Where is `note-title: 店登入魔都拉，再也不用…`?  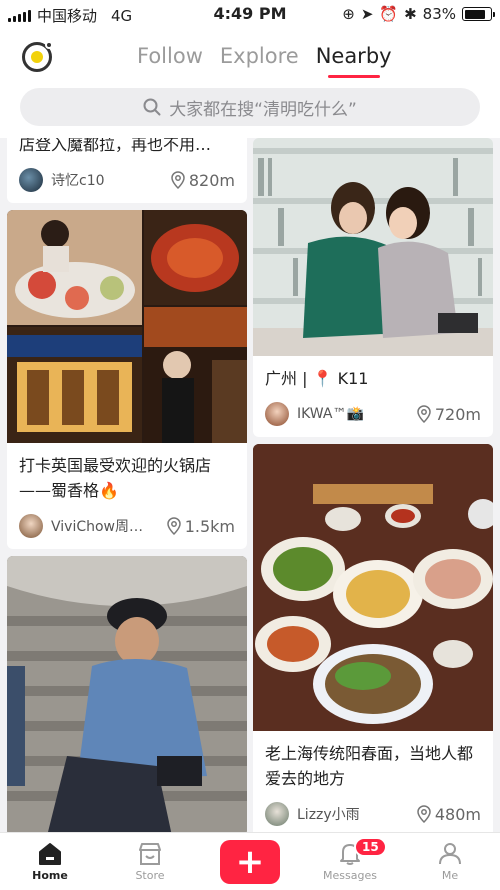 note-title: 店登入魔都拉，再也不用… is located at coordinates (115, 146).